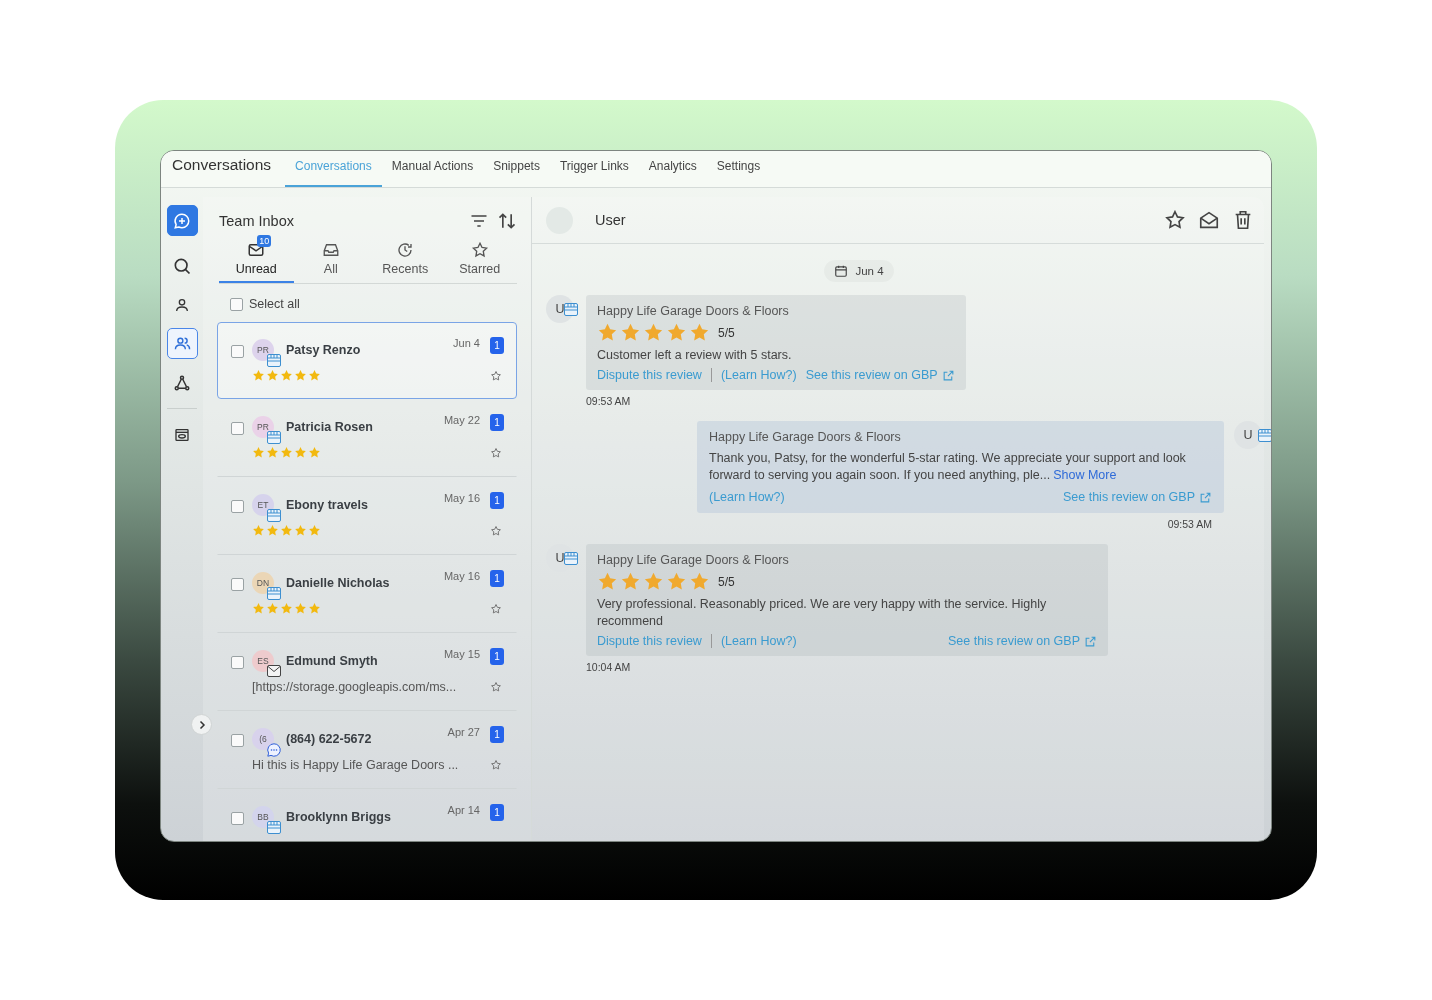  I want to click on message-text: Customer left a review with 5 stars., so click(695, 355).